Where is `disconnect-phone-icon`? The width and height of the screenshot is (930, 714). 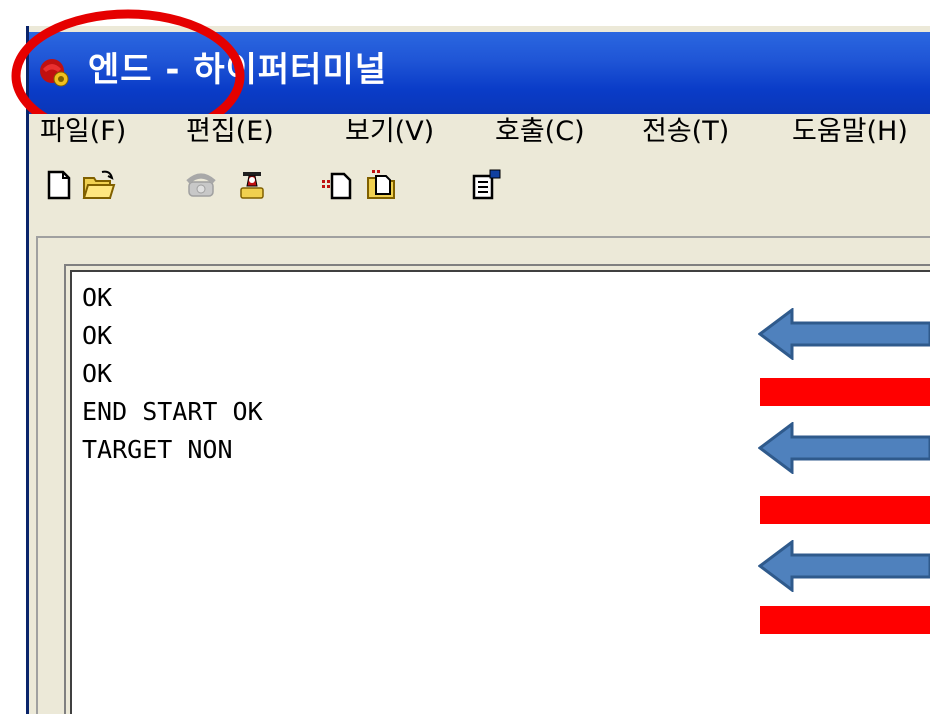
disconnect-phone-icon is located at coordinates (252, 185).